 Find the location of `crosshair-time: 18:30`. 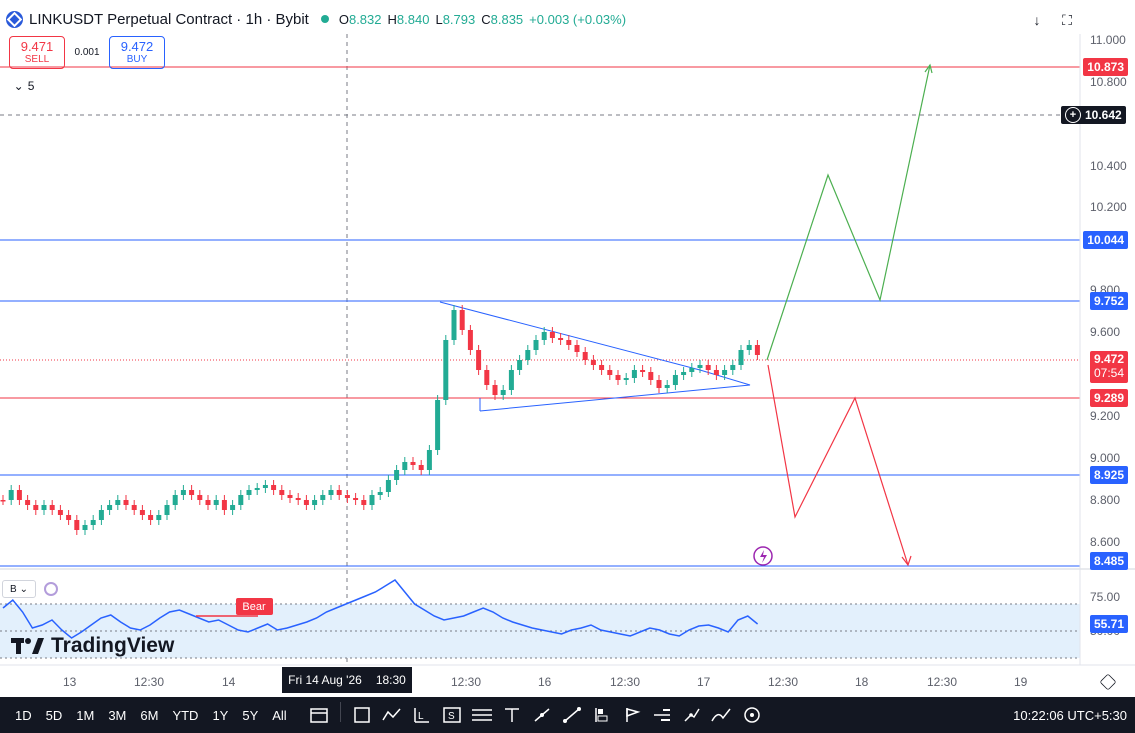

crosshair-time: 18:30 is located at coordinates (390, 680).